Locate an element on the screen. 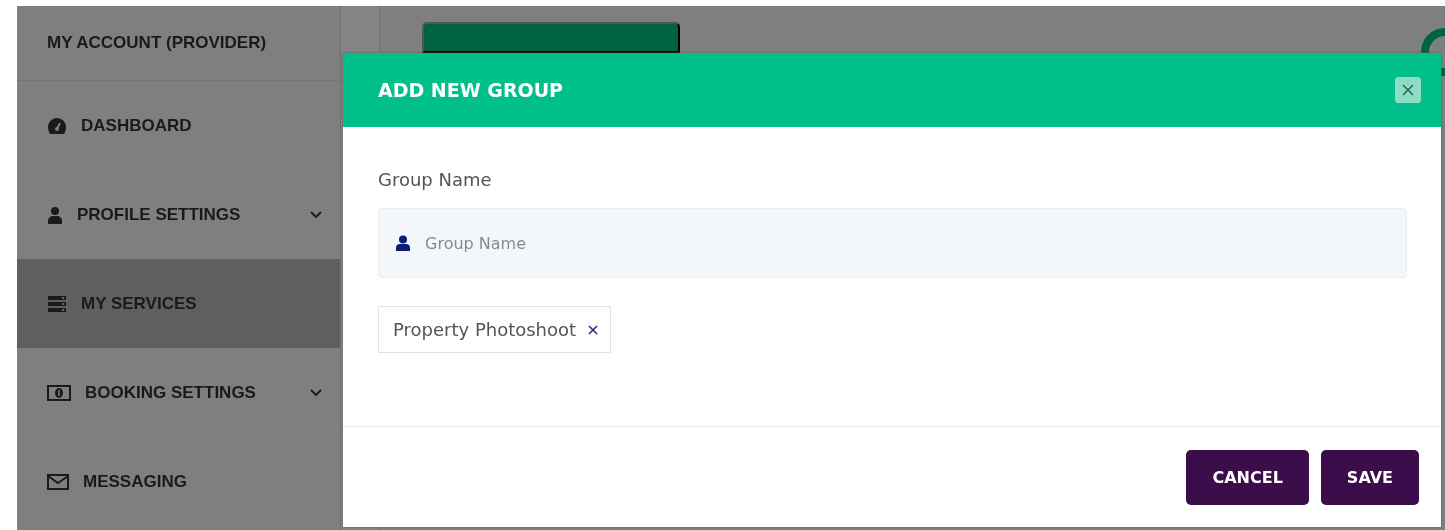 The image size is (1445, 530). close-button is located at coordinates (1408, 90).